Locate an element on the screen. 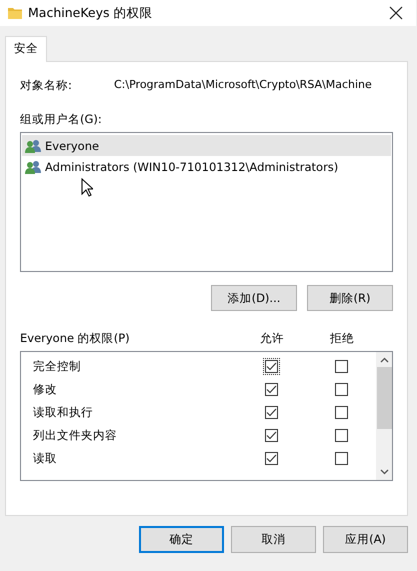  dialog-button: 取消 is located at coordinates (273, 539).